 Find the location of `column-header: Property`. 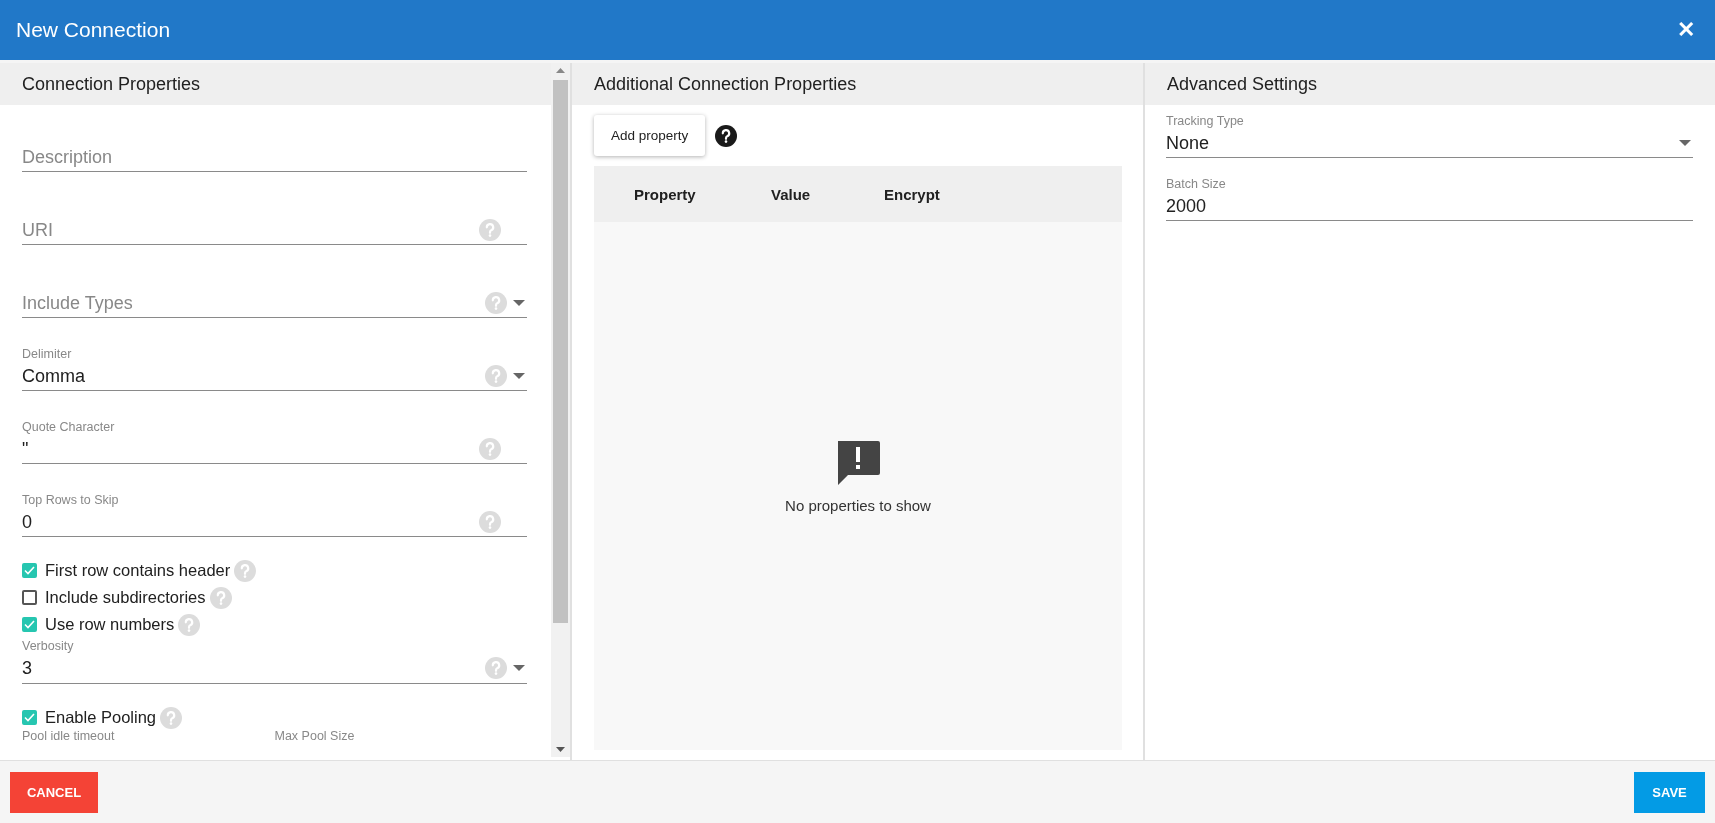

column-header: Property is located at coordinates (665, 194).